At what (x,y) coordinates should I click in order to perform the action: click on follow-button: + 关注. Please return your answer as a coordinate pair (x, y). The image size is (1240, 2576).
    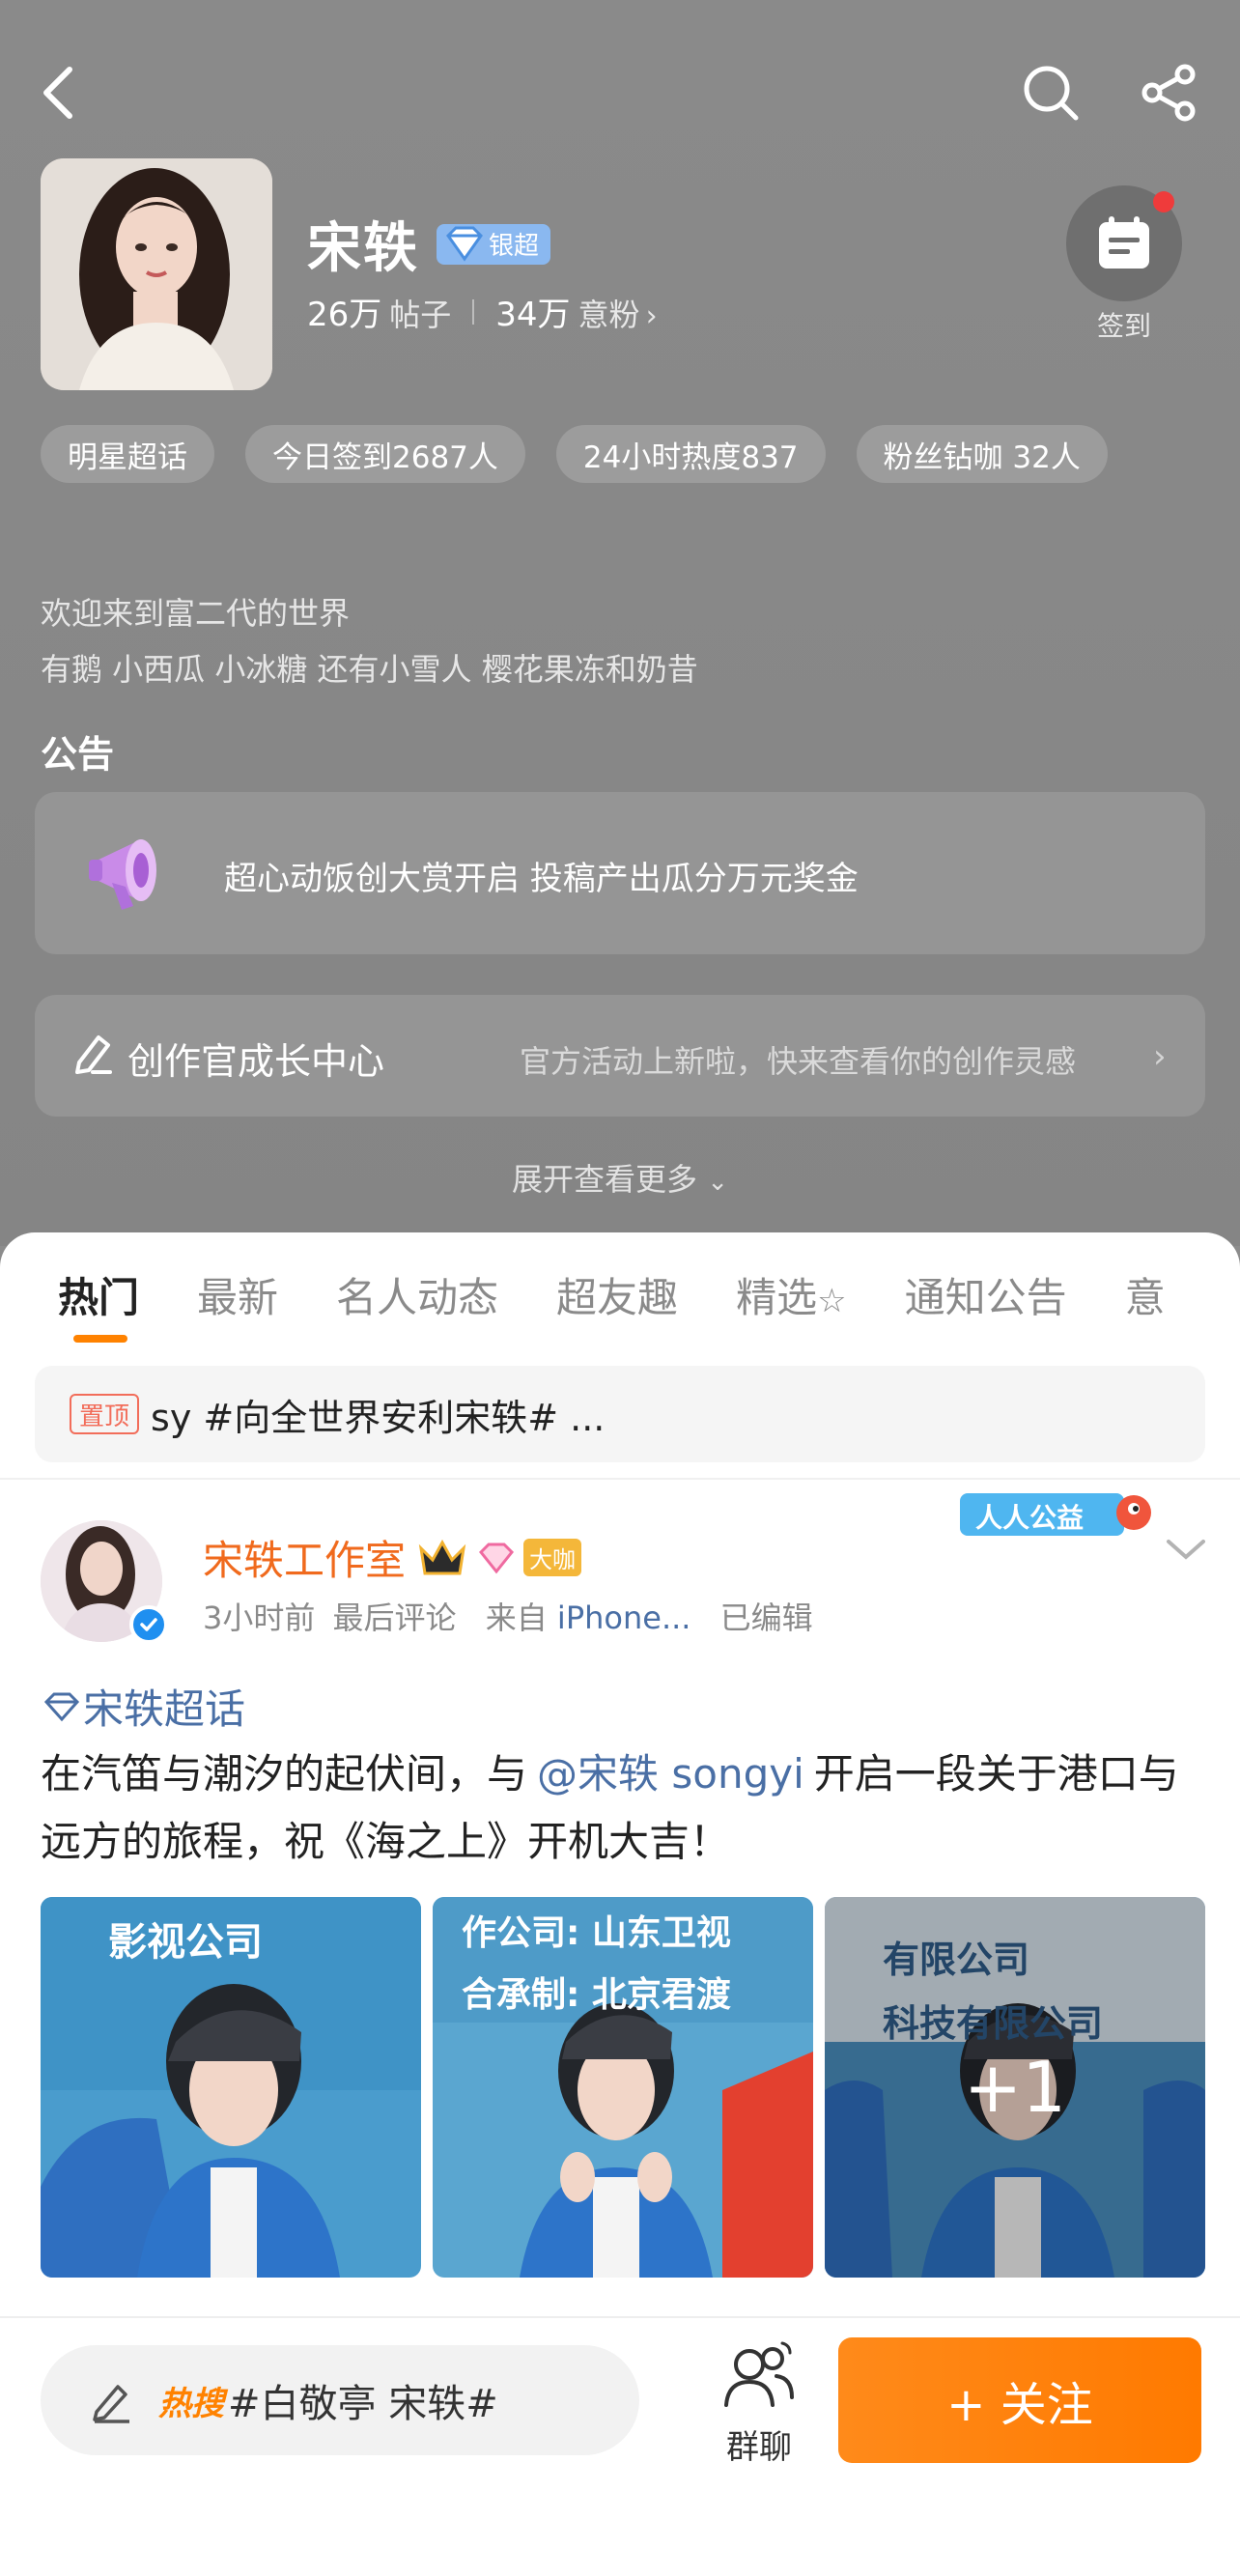
    Looking at the image, I should click on (1019, 2400).